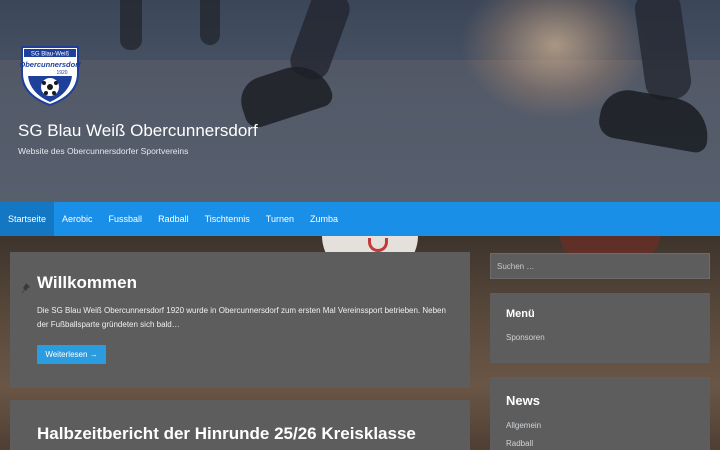  What do you see at coordinates (50, 64) in the screenshot?
I see `svg-text: Obercunnersdorf` at bounding box center [50, 64].